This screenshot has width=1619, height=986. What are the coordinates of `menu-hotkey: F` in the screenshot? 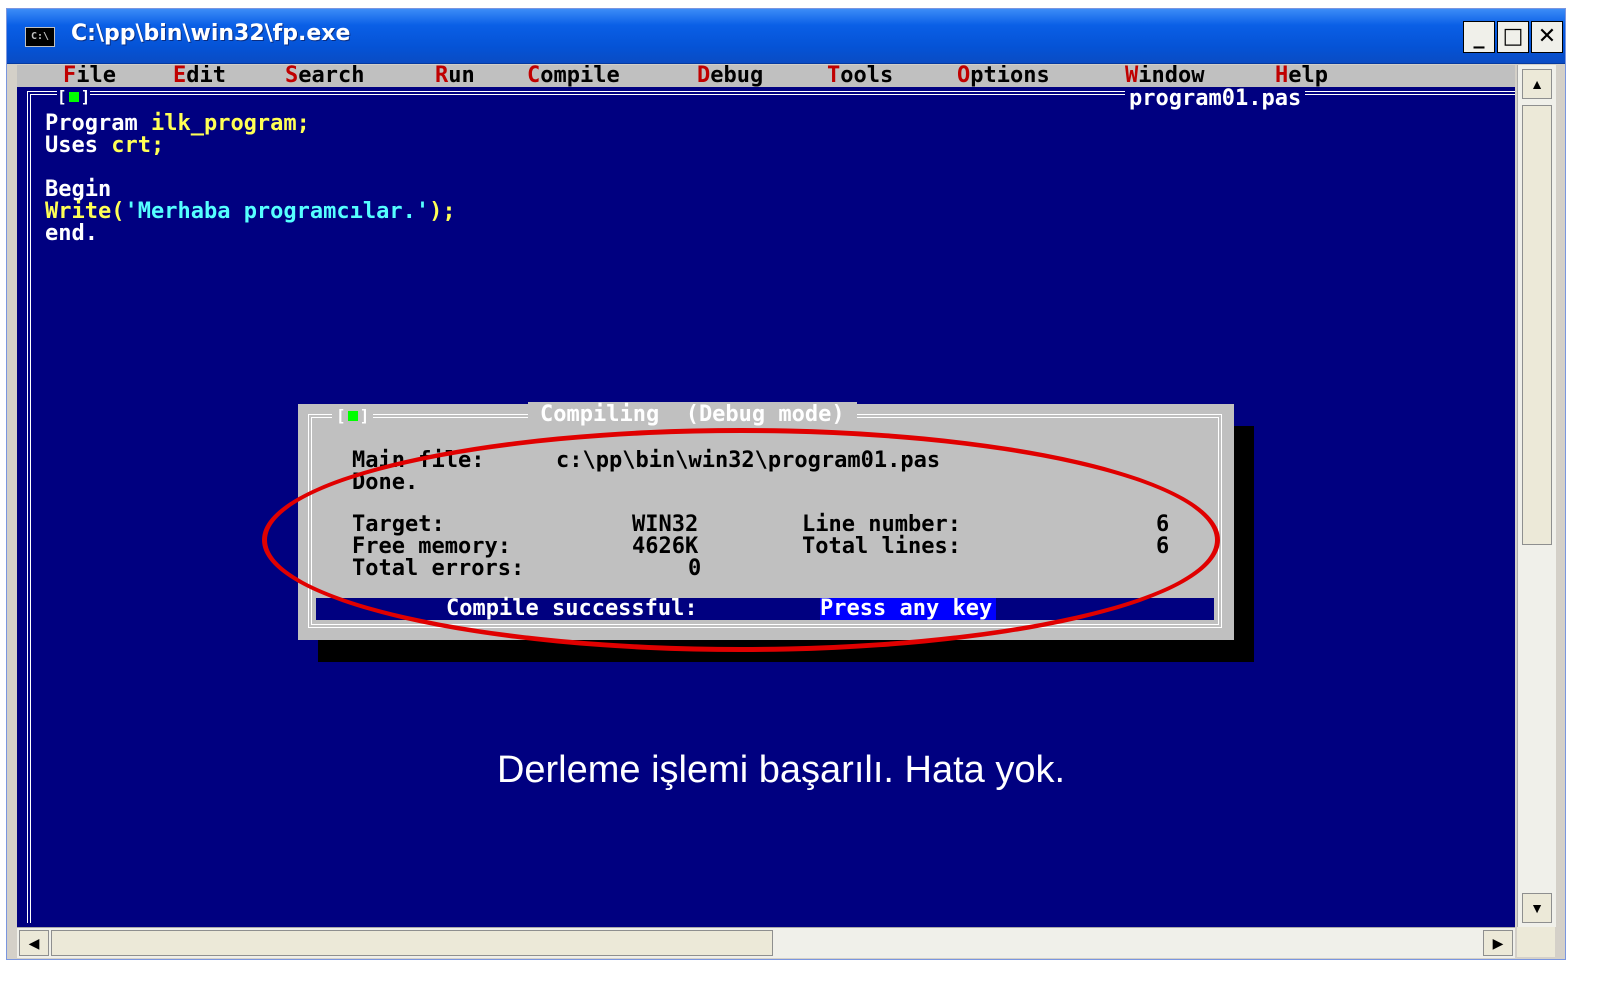 It's located at (70, 76).